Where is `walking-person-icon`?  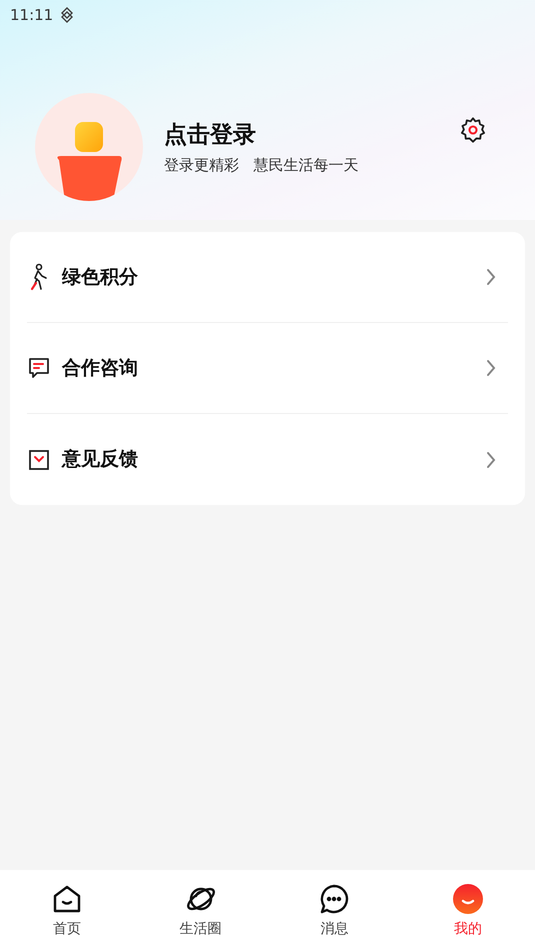 walking-person-icon is located at coordinates (39, 277).